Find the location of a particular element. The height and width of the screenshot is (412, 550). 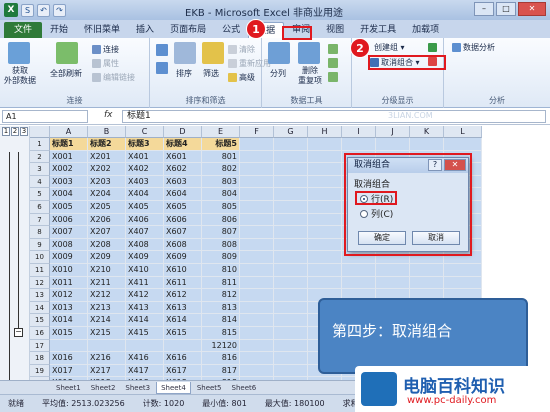

table-cell: X608 is located at coordinates (183, 245).